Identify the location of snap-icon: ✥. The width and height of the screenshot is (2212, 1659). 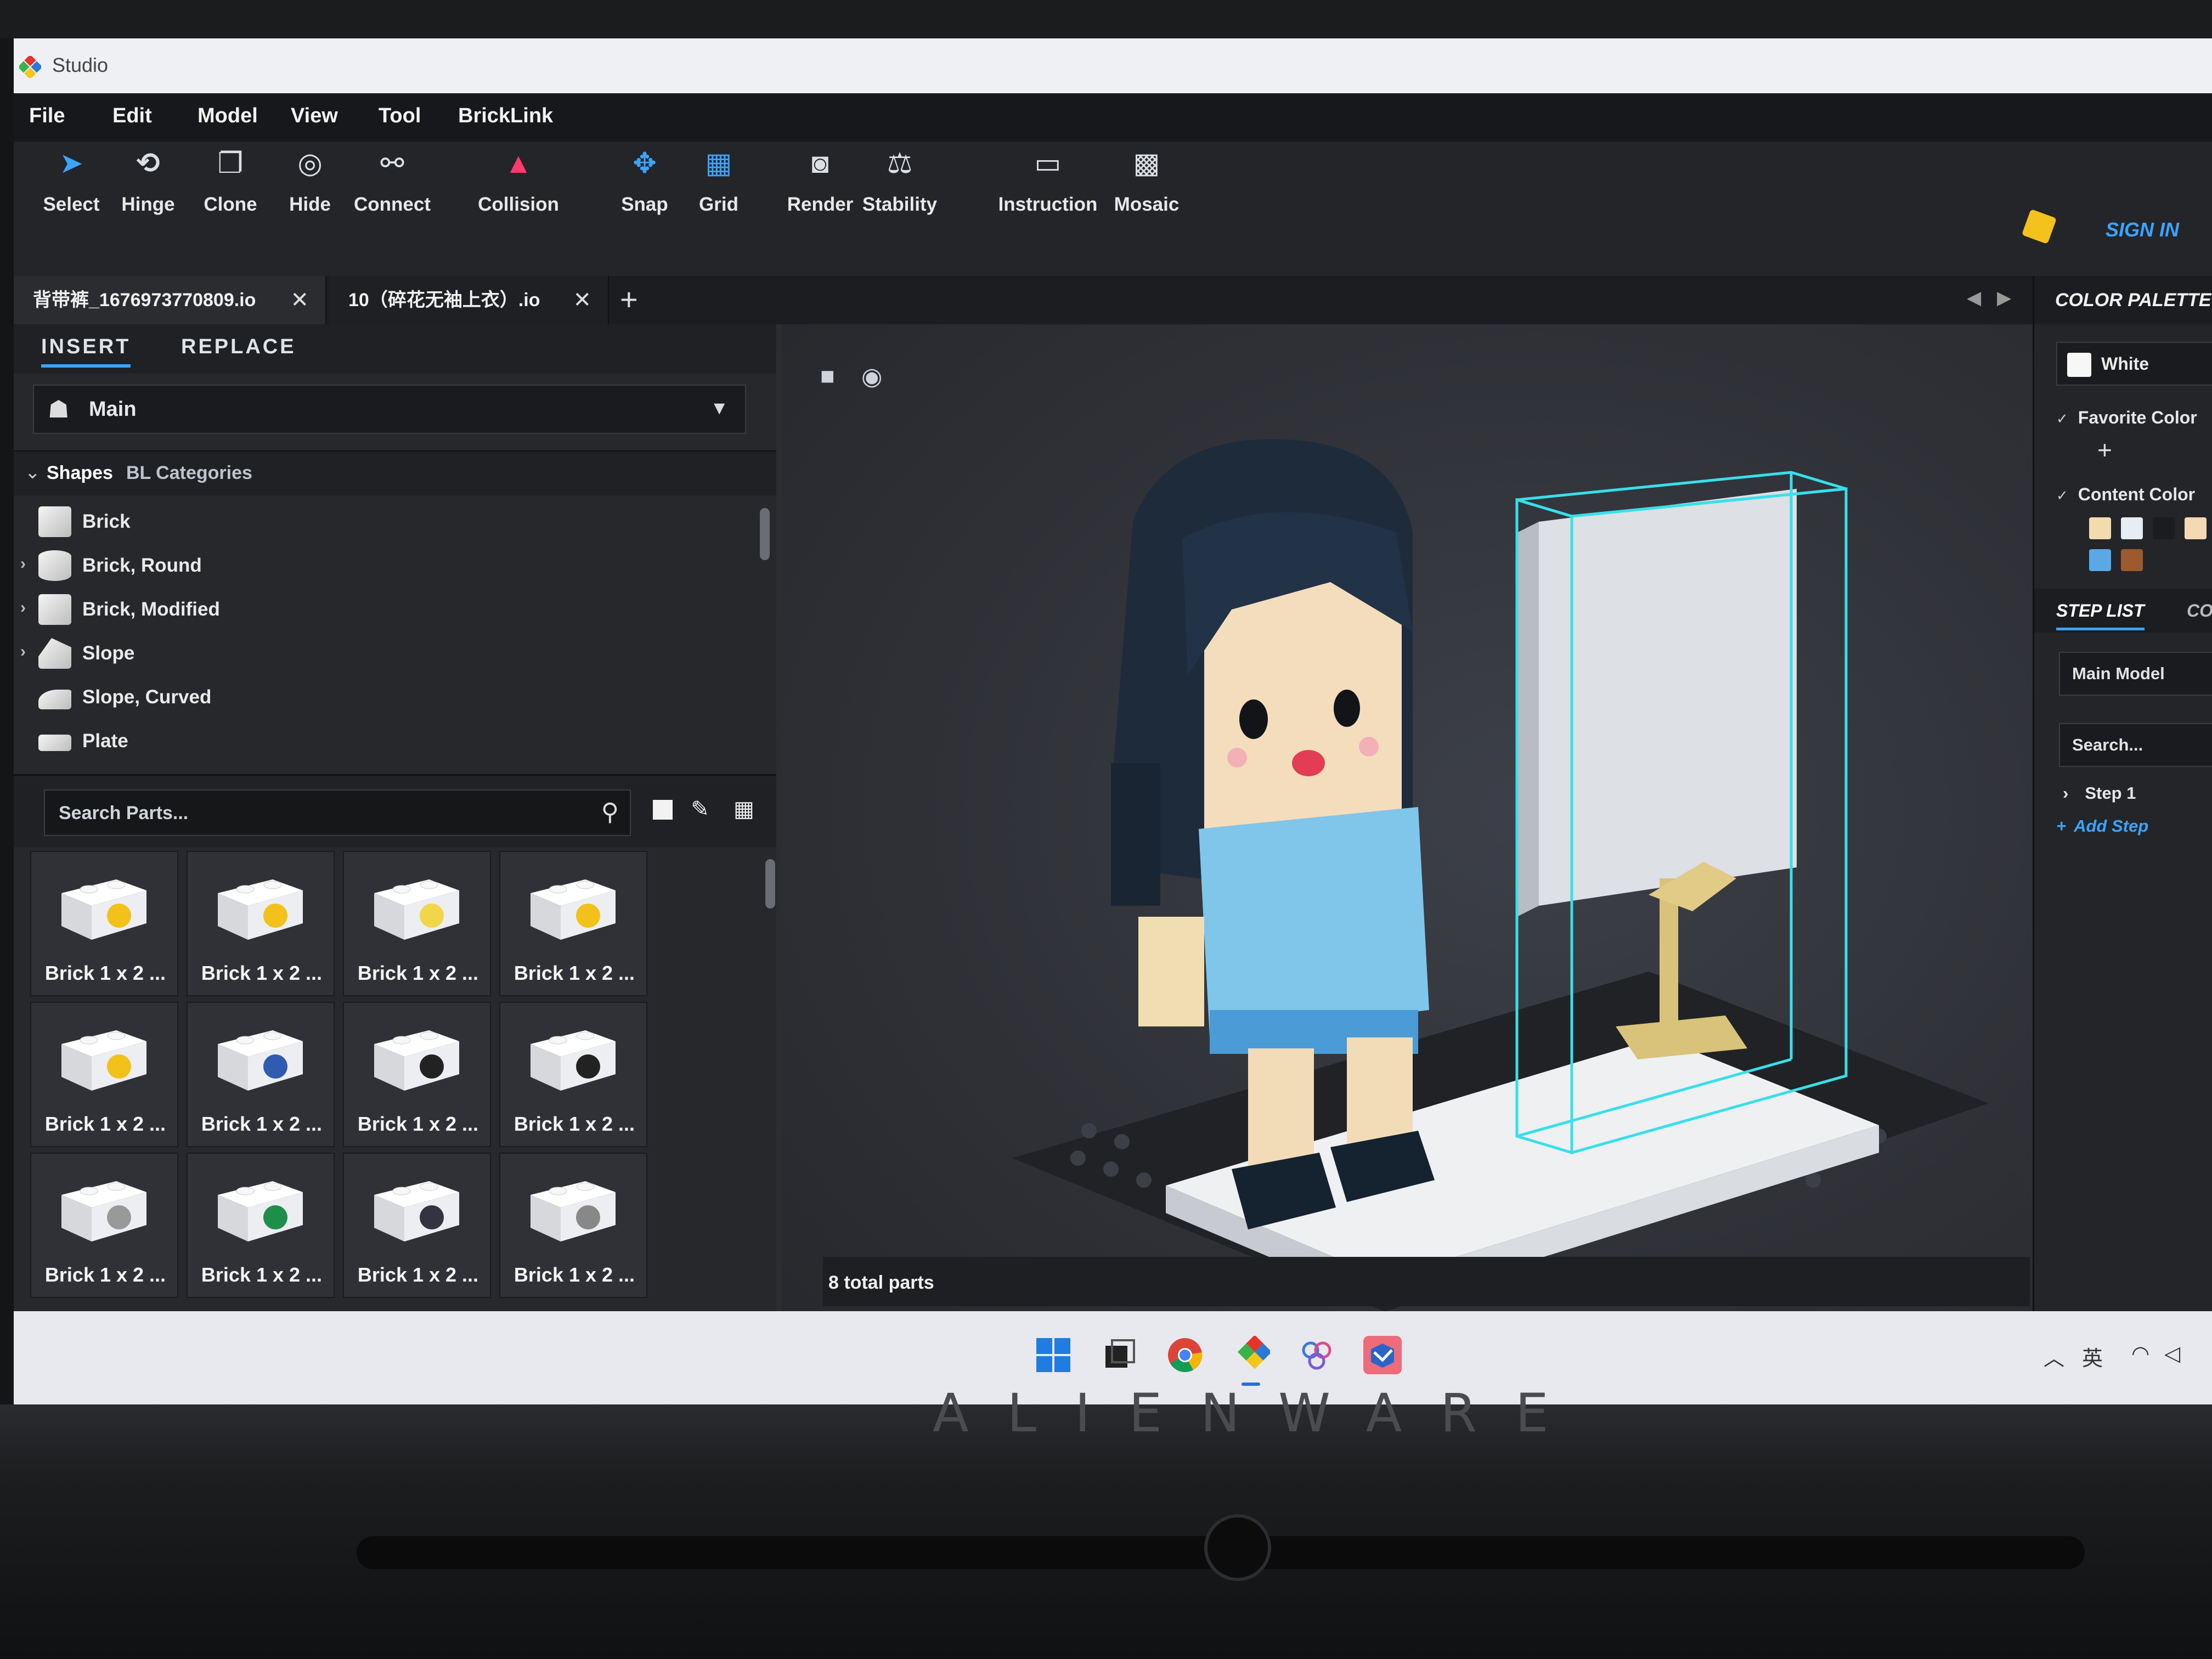
(645, 164).